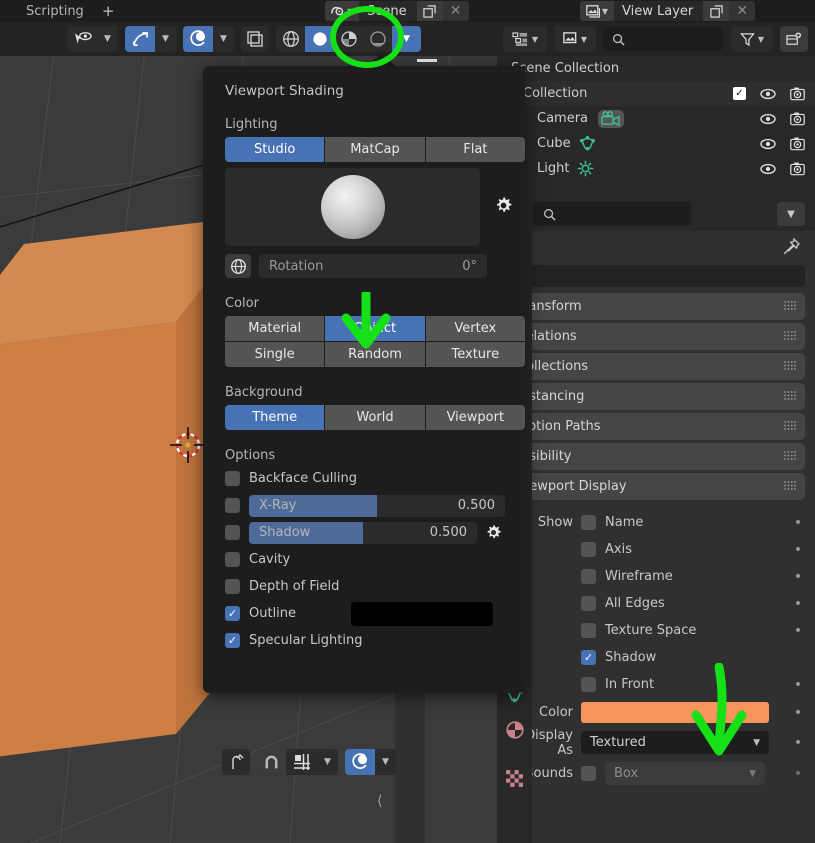 The image size is (815, 843). I want to click on show-axis-checkbox, so click(588, 549).